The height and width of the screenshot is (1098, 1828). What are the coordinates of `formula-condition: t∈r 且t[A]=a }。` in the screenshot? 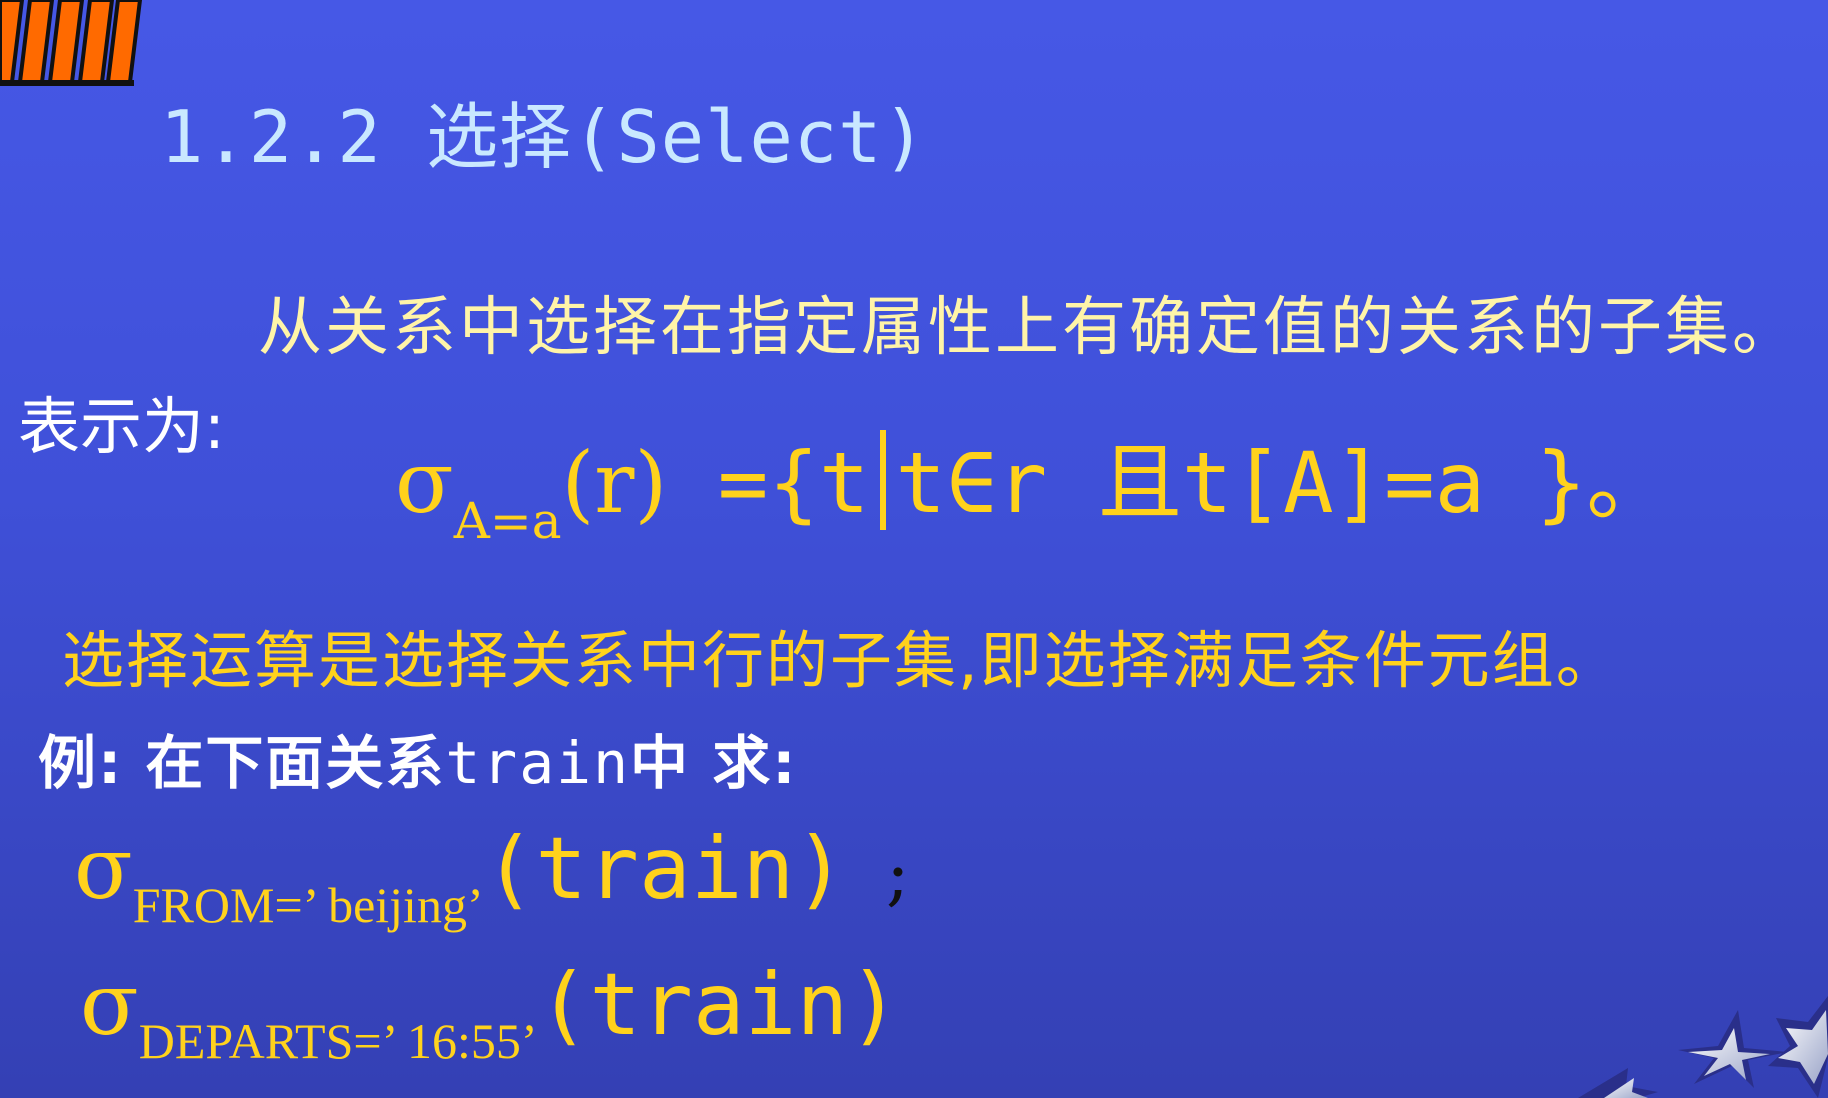 It's located at (1283, 483).